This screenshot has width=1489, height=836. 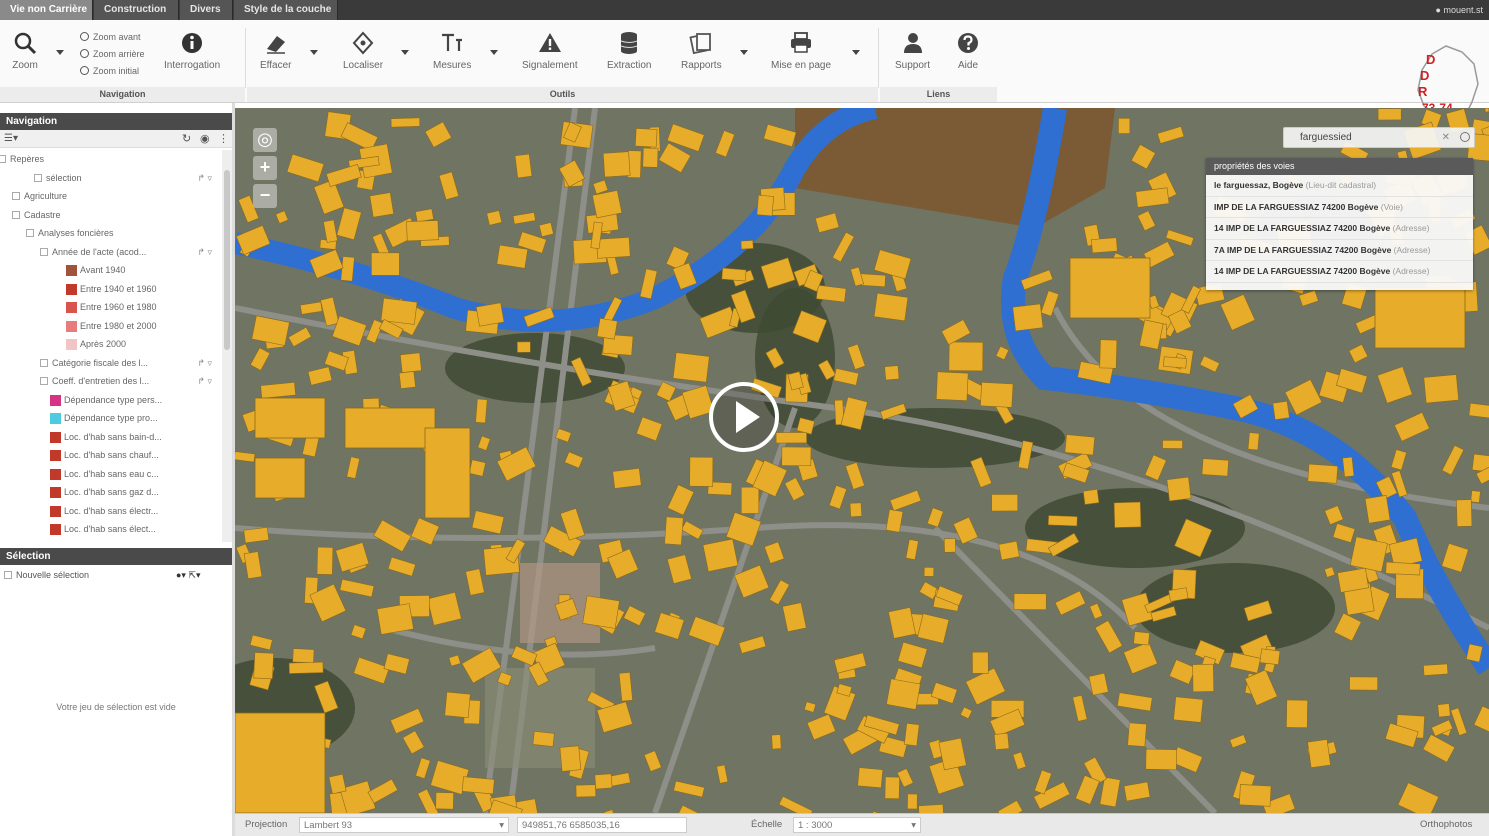 What do you see at coordinates (550, 50) in the screenshot?
I see `signalement-button: Signalement` at bounding box center [550, 50].